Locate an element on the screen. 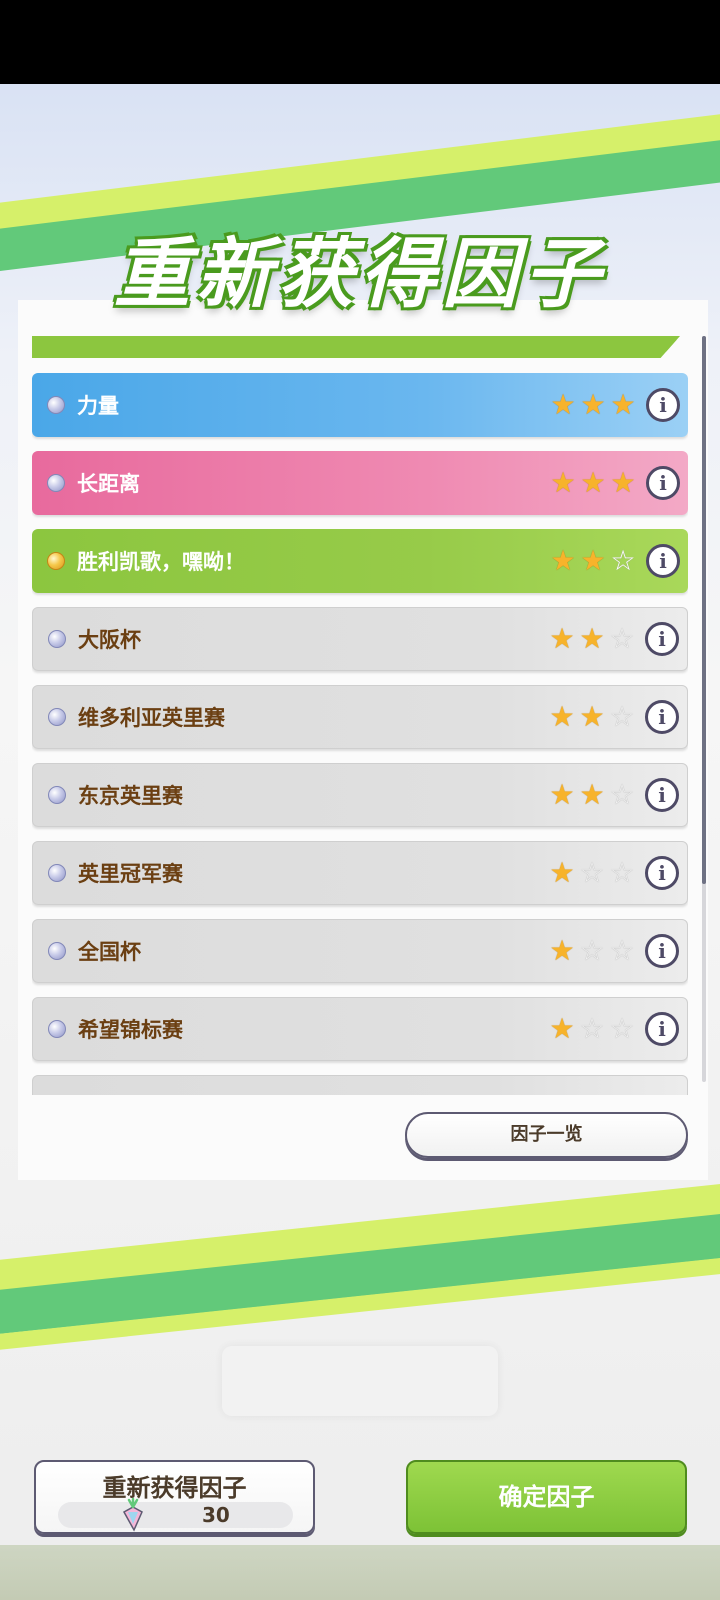 The width and height of the screenshot is (720, 1600). factor-row: 全国杯 ★ ☆ ☆ i is located at coordinates (360, 951).